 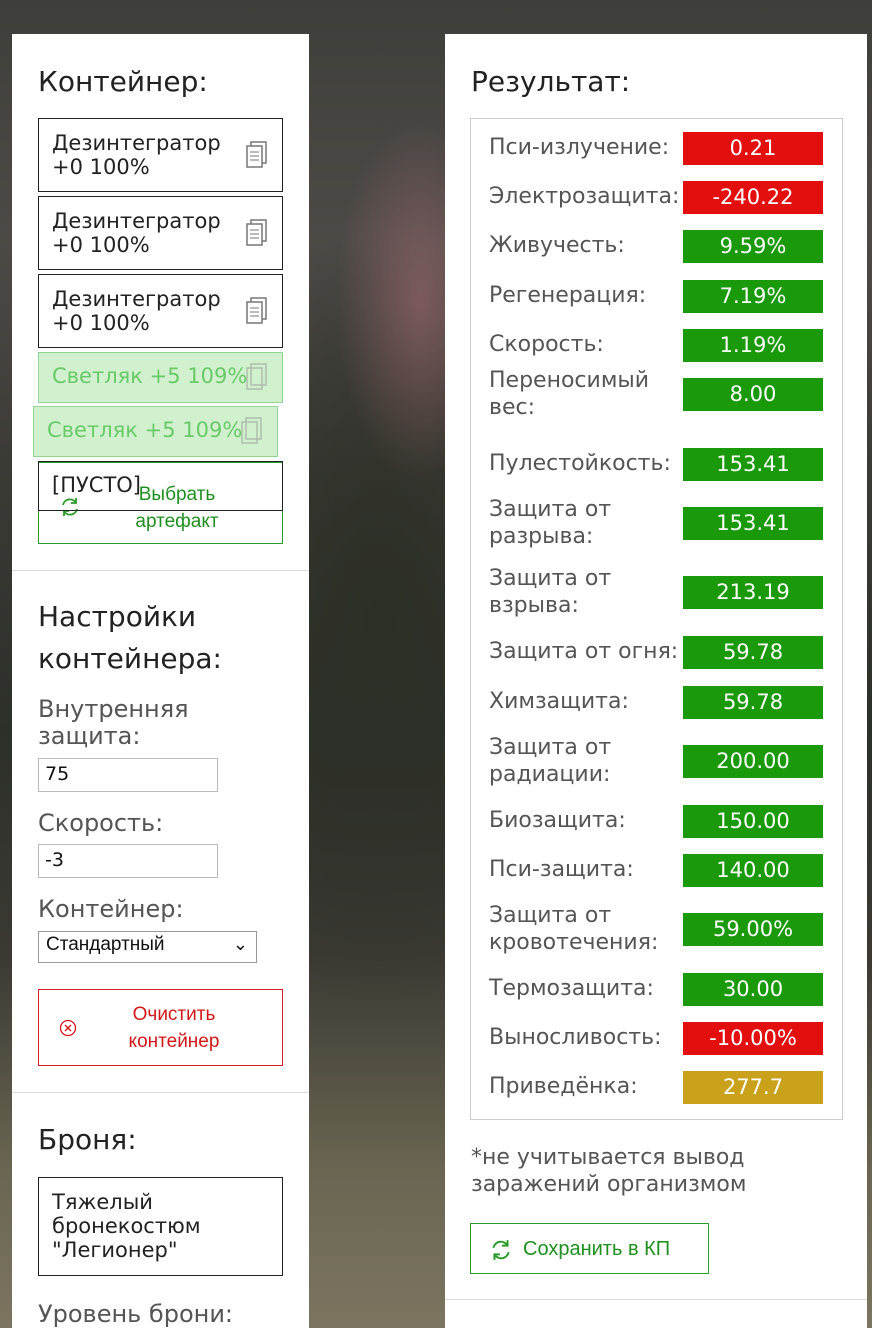 I want to click on chevron-down-icon: ⌄, so click(x=240, y=944).